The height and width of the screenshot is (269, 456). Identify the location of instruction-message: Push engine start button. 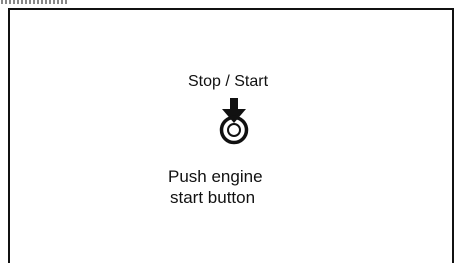
(248, 187).